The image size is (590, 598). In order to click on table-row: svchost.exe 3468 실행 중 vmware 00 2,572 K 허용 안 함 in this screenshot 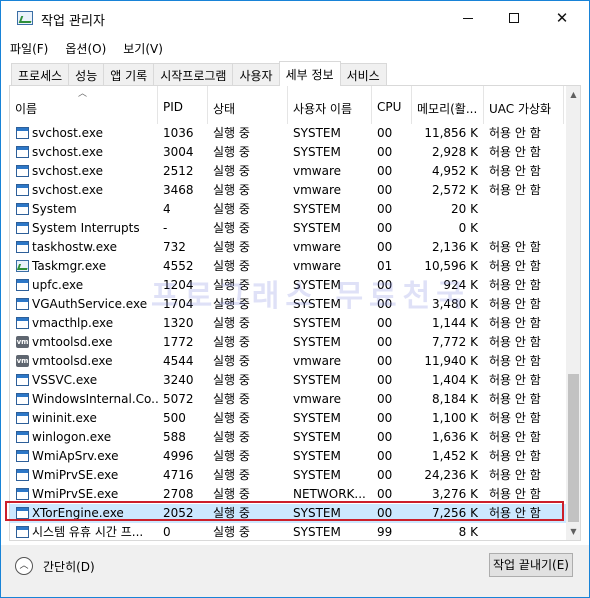, I will do `click(288, 190)`.